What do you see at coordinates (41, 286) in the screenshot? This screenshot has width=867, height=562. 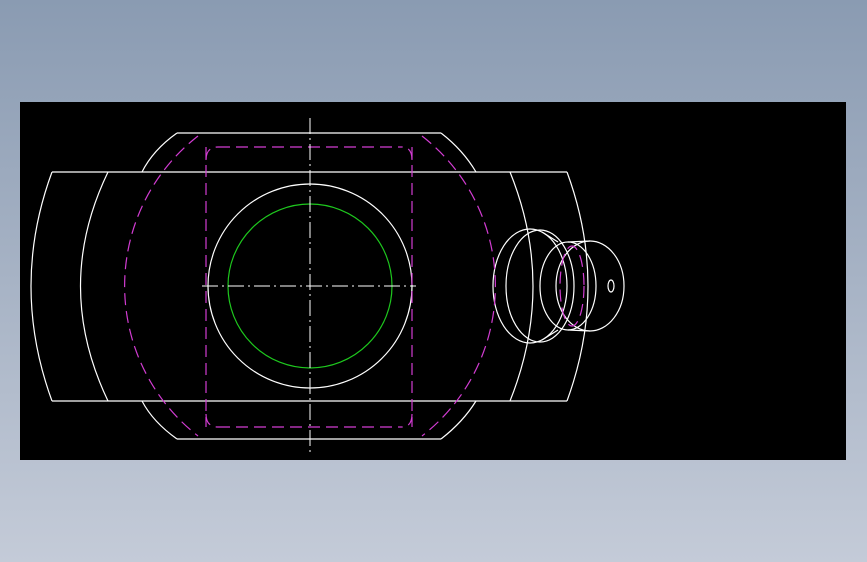 I see `left-outer-arc` at bounding box center [41, 286].